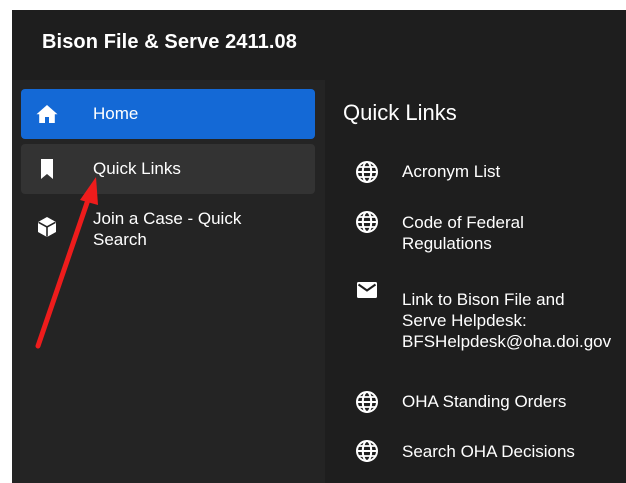 The width and height of the screenshot is (626, 483). I want to click on sidebar-item-quick-links: Quick Links, so click(168, 169).